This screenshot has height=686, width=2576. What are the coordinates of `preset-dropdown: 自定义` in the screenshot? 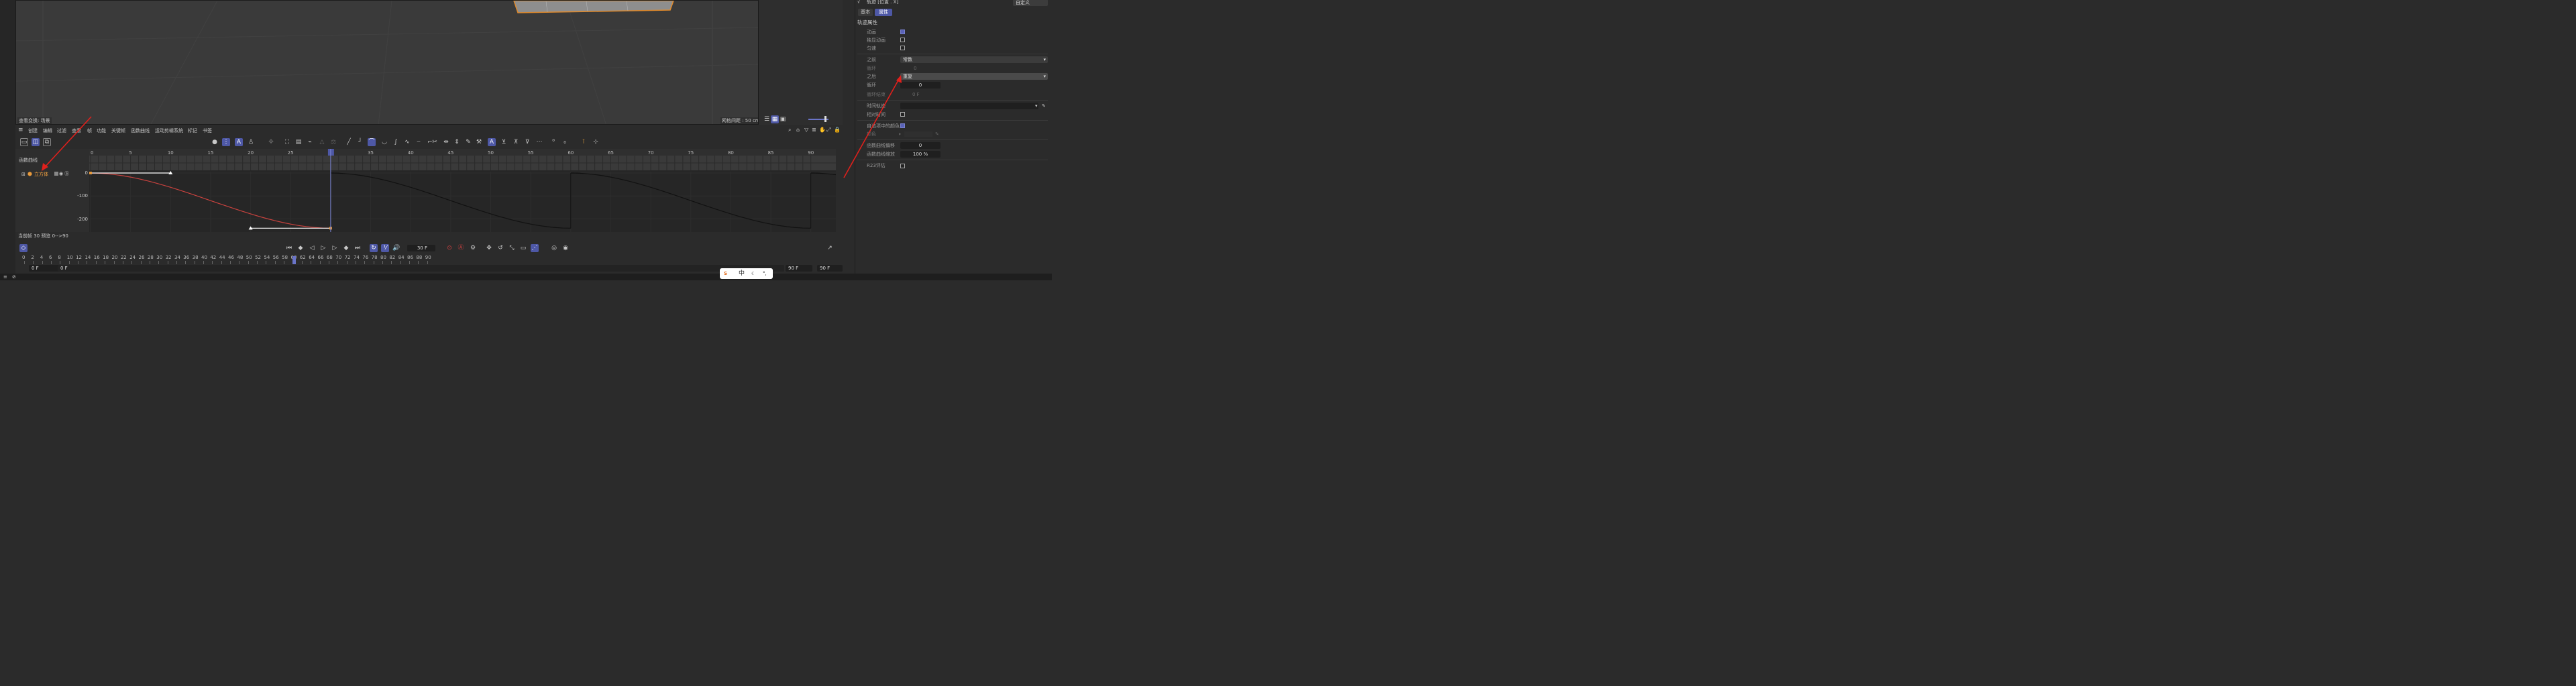 It's located at (1030, 3).